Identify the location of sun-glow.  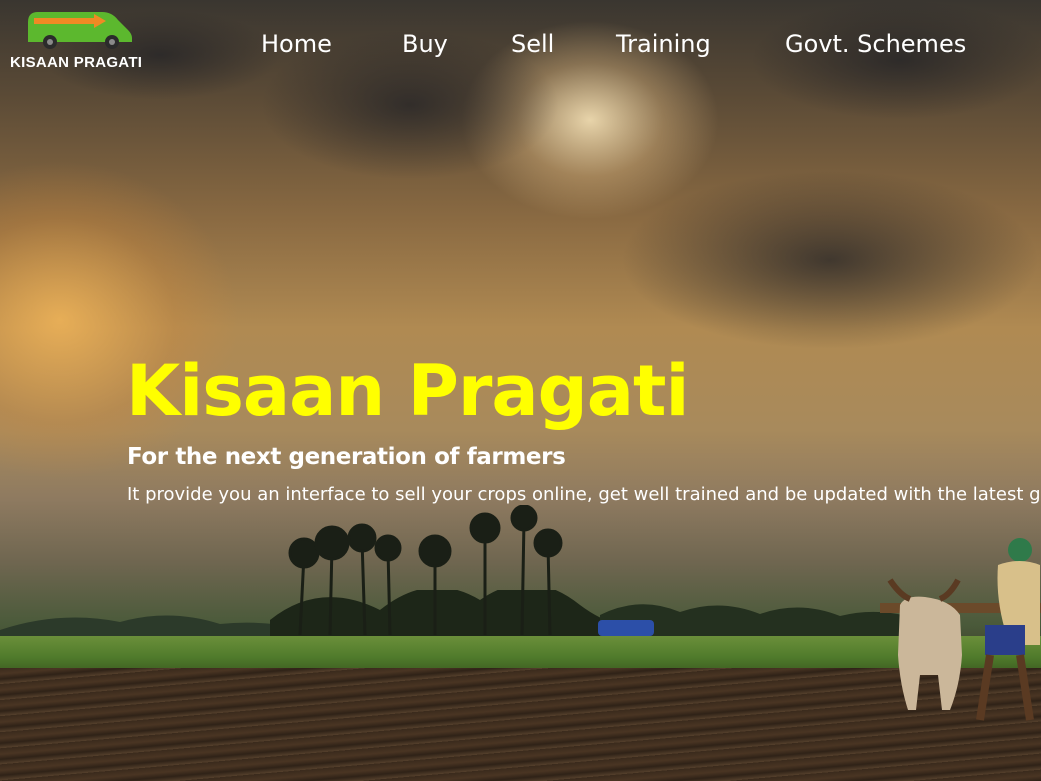
(120, 320).